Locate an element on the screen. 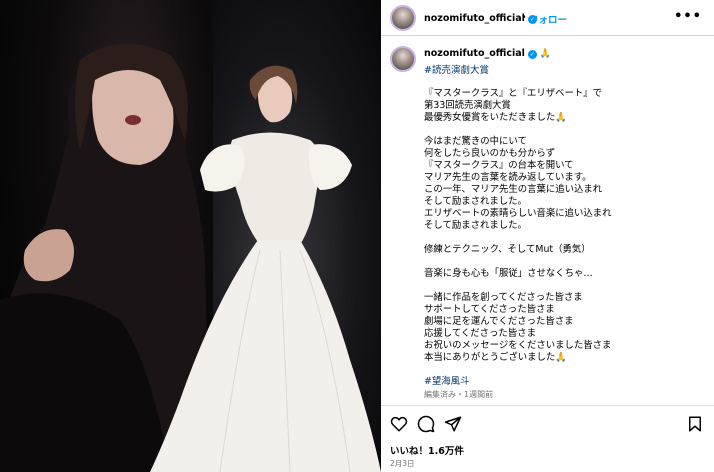 The width and height of the screenshot is (714, 472). caption-line: エリザベートの素晴らしい音楽に追い込まれ is located at coordinates (518, 213).